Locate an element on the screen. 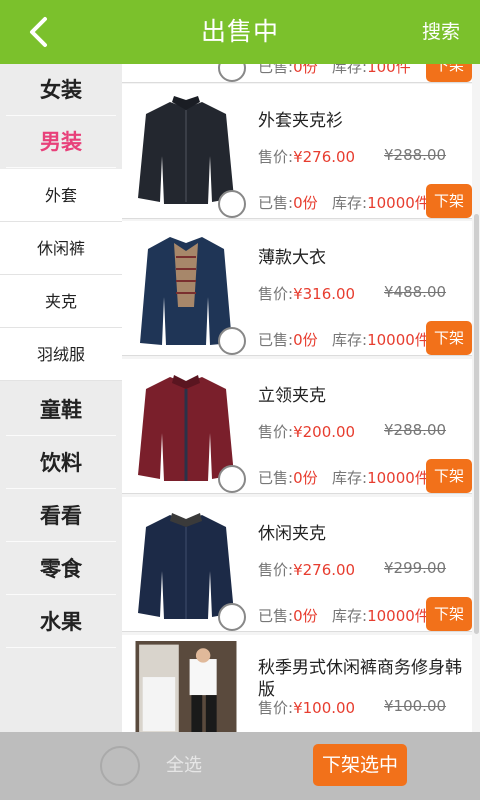 The image size is (480, 800). product-name: 休闲夹克 is located at coordinates (292, 534).